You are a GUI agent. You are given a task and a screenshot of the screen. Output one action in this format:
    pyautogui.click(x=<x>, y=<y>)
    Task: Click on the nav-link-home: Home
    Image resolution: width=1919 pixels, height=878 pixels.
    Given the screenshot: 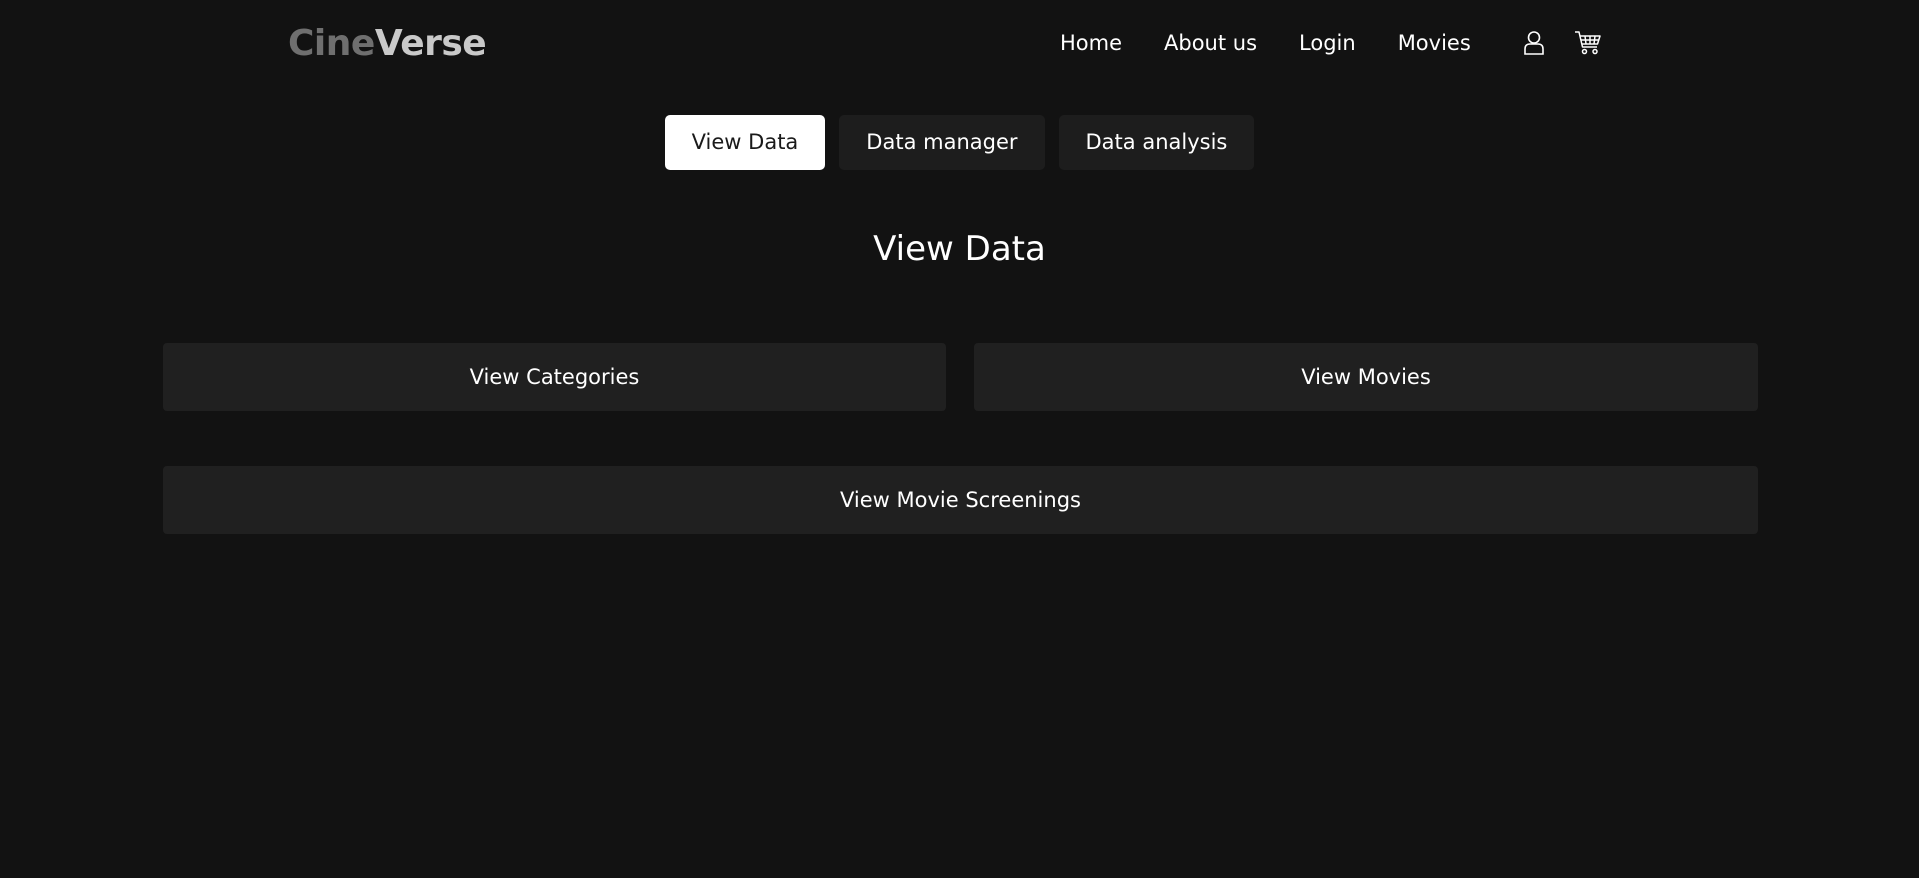 What is the action you would take?
    pyautogui.click(x=1091, y=43)
    